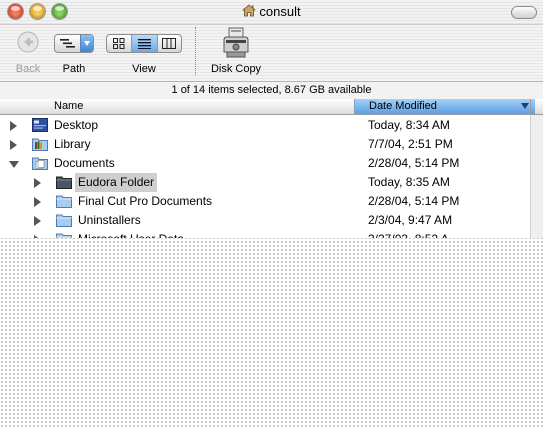 The height and width of the screenshot is (428, 543). What do you see at coordinates (265, 201) in the screenshot?
I see `list-item-final-cut-pro-documents: Final Cut Pro Documents 2/28/04, 5:14 PM` at bounding box center [265, 201].